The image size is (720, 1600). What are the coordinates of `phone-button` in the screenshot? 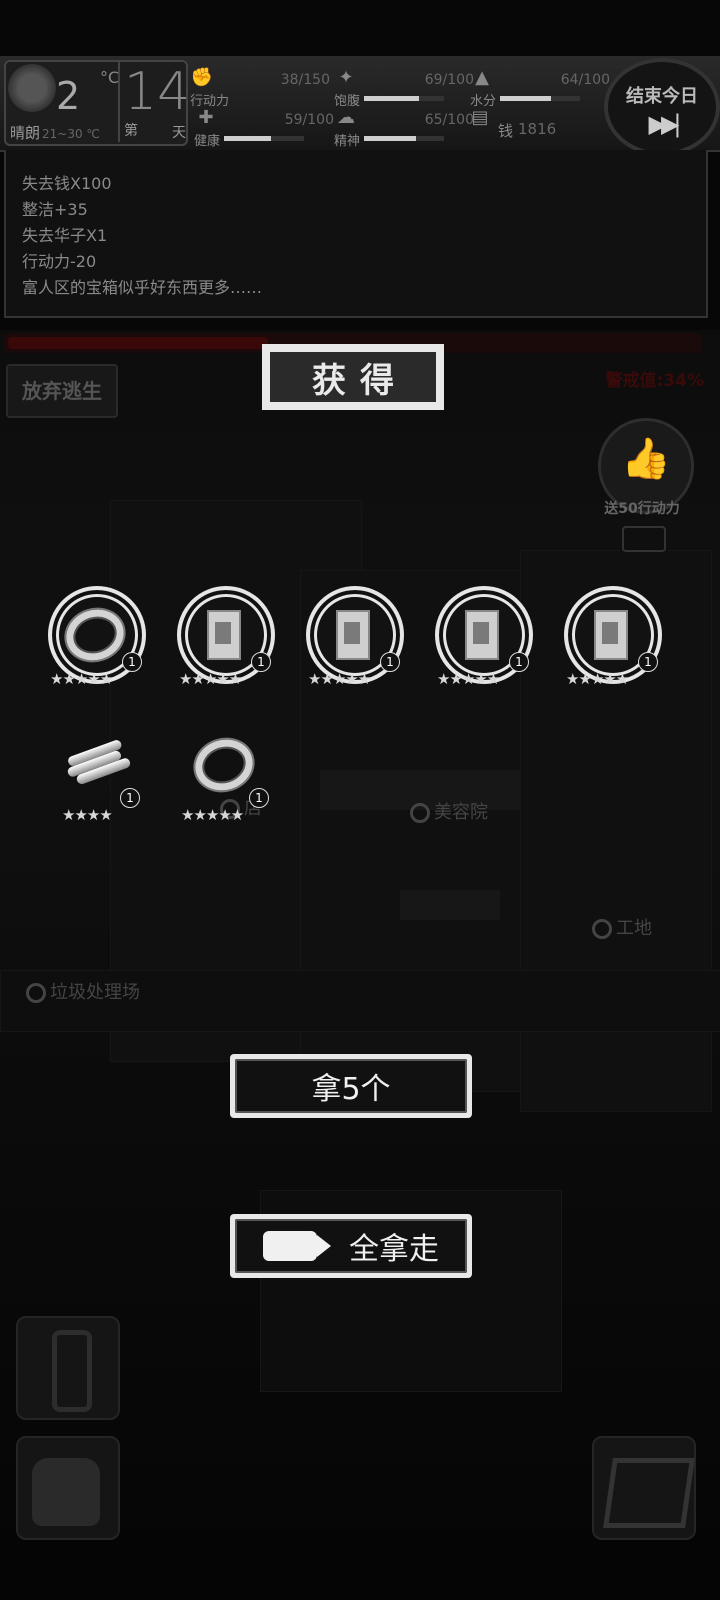 It's located at (68, 1368).